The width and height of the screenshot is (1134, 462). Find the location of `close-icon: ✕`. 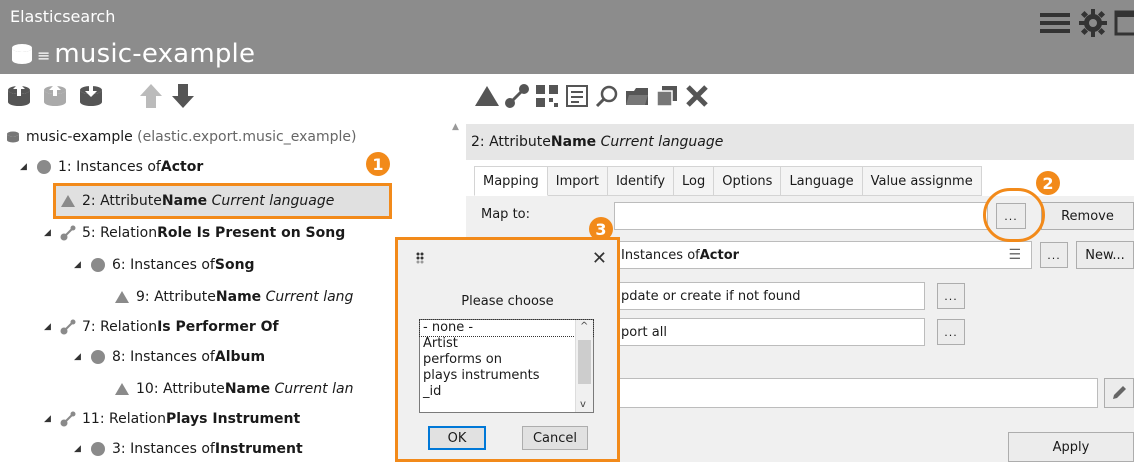

close-icon: ✕ is located at coordinates (599, 258).